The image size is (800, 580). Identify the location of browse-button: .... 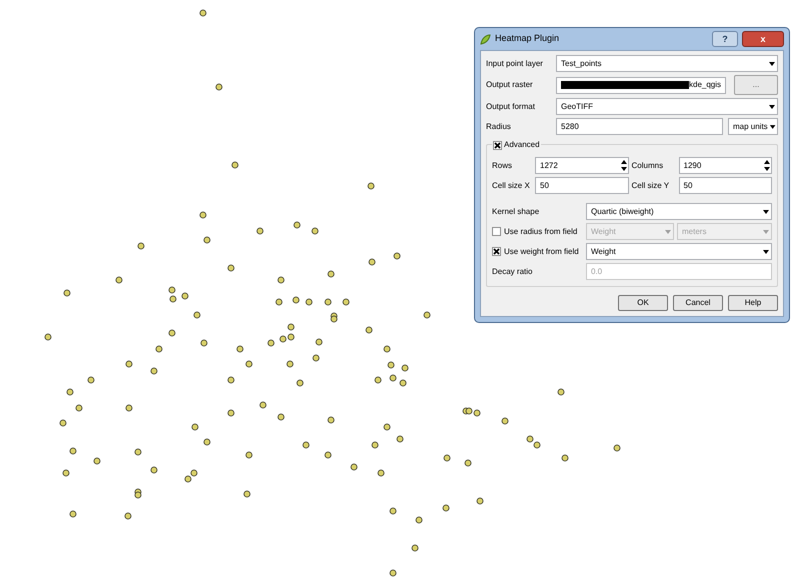
(756, 85).